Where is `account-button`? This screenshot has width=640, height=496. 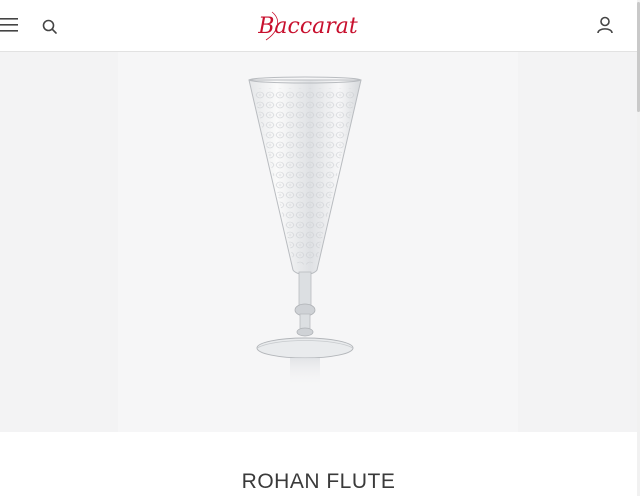 account-button is located at coordinates (605, 25).